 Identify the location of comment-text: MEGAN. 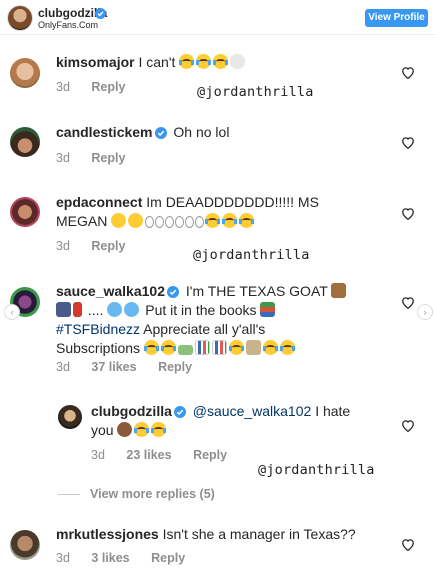
(82, 221).